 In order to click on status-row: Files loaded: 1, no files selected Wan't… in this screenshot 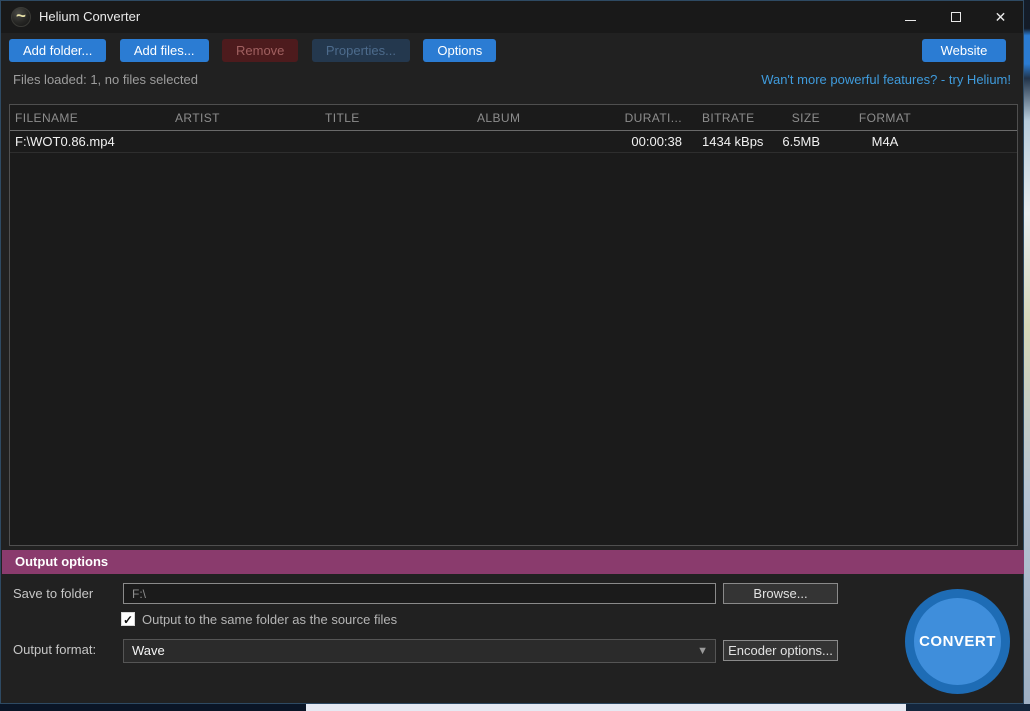, I will do `click(512, 81)`.